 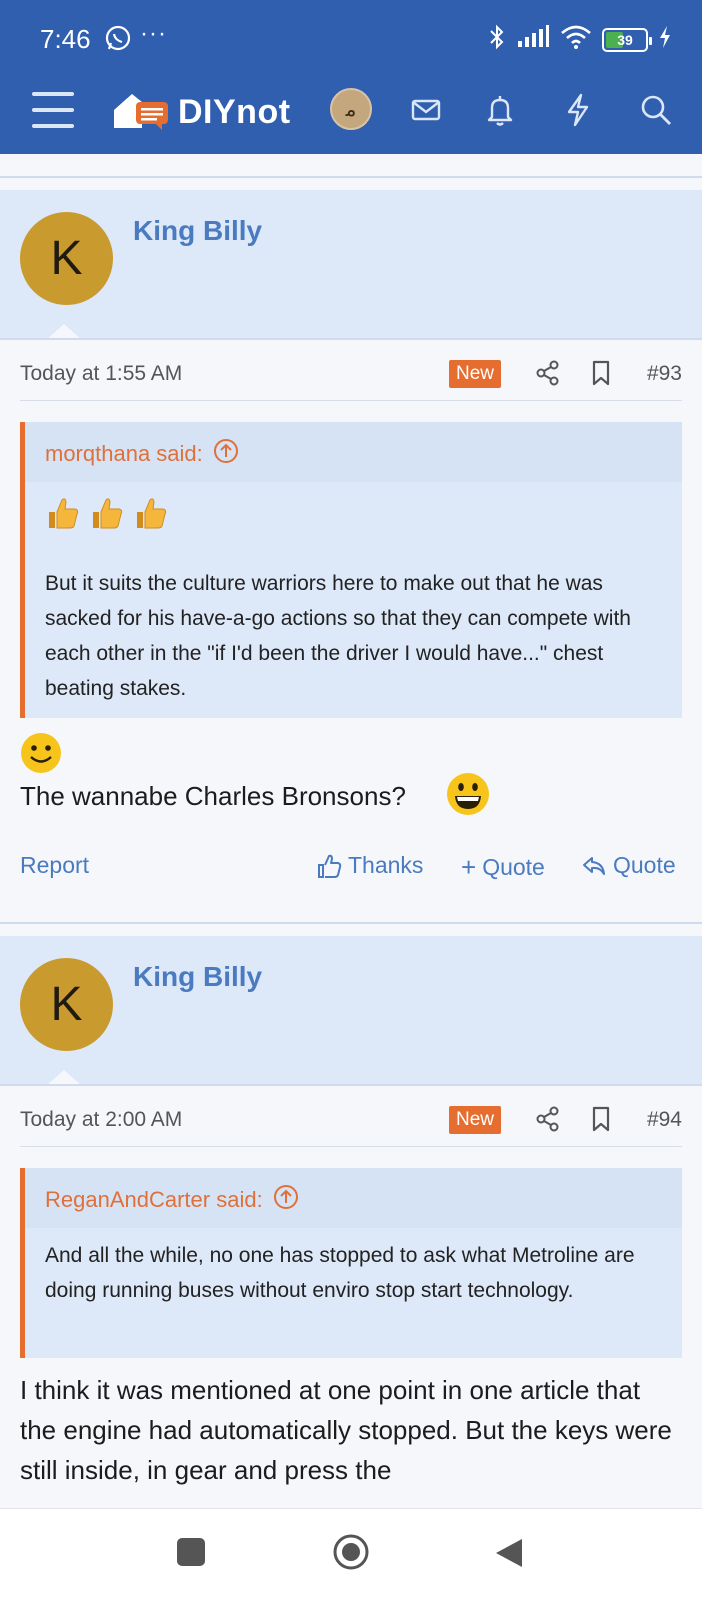 I want to click on divider, so click(x=351, y=177).